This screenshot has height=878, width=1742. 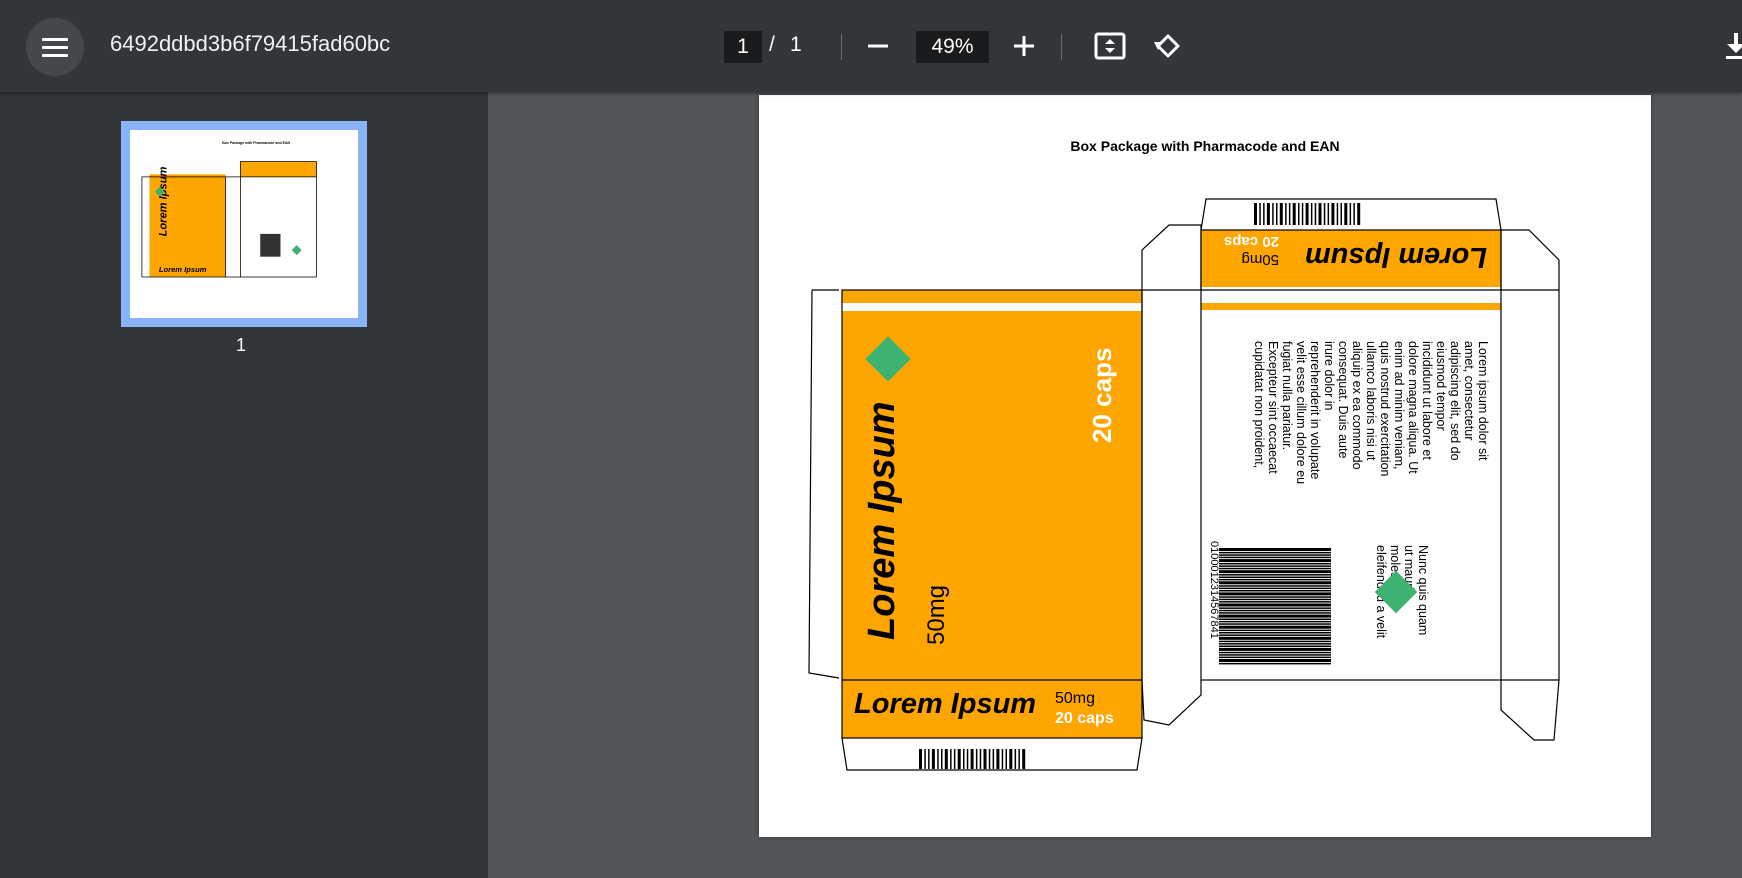 What do you see at coordinates (882, 520) in the screenshot?
I see `front-brand: Lorem Ipsum` at bounding box center [882, 520].